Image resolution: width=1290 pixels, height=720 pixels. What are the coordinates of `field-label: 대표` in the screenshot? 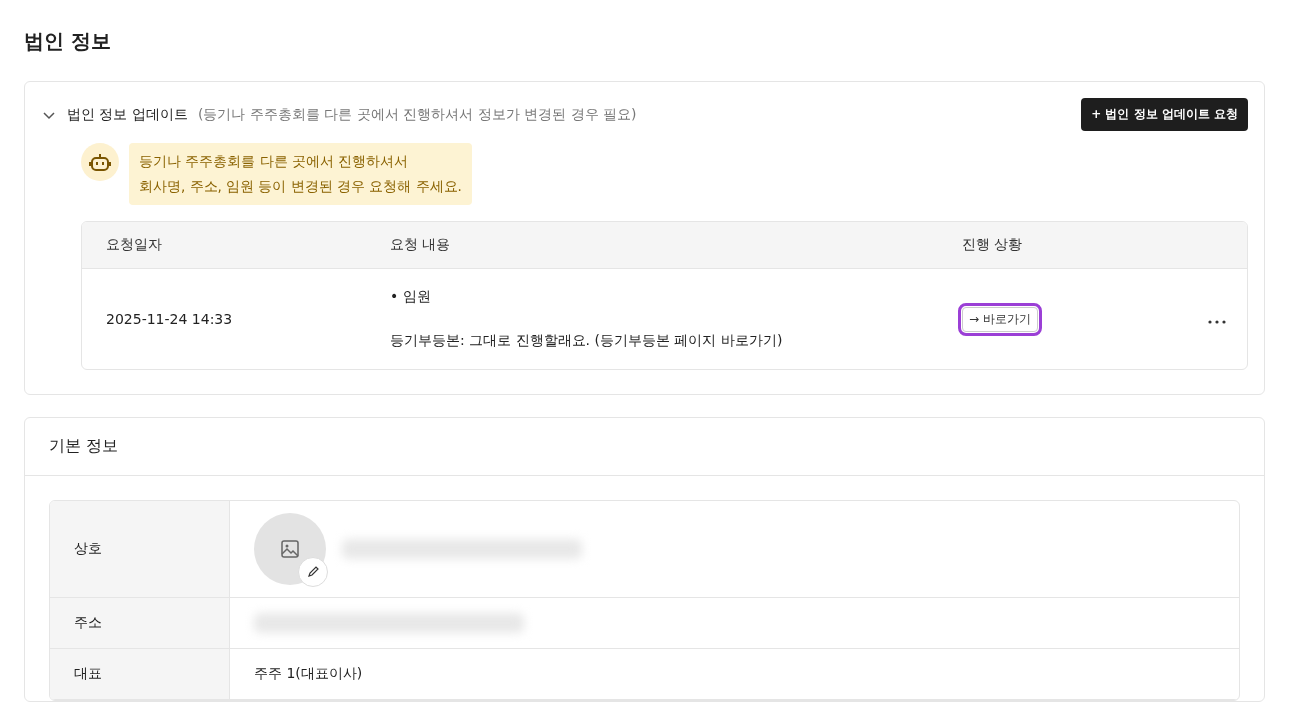 It's located at (88, 674).